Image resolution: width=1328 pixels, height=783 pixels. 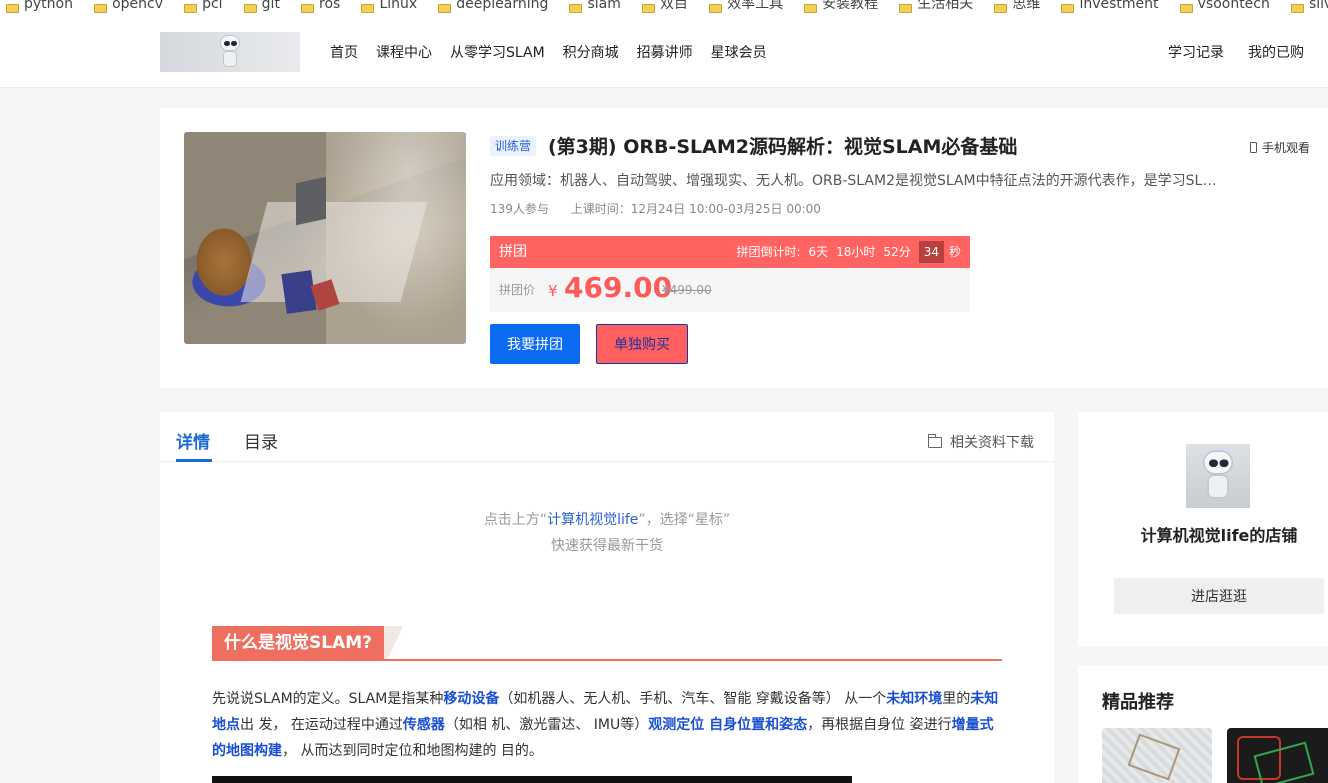 I want to click on visit-shop-button: 进店逛逛, so click(x=1219, y=596).